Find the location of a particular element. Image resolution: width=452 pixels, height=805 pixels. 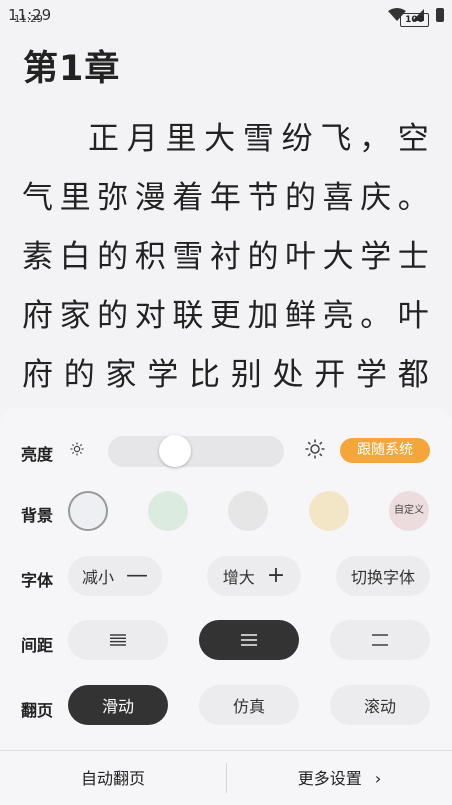

font-row: 字体 减小 — 增大 + 切换字体 is located at coordinates (226, 576).